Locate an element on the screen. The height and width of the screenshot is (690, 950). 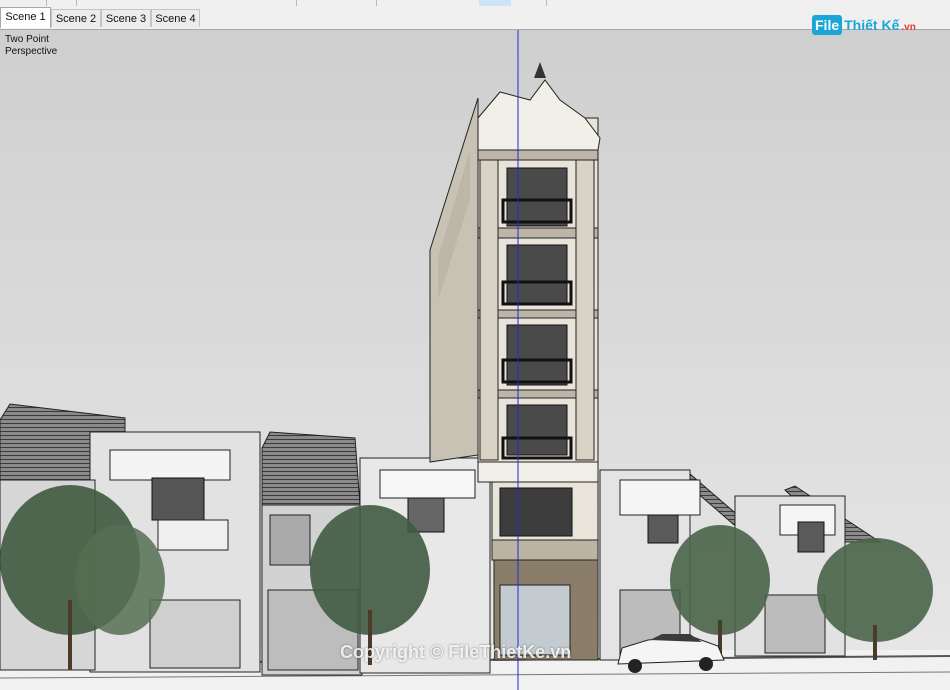
tab-scene-1: Scene 1 is located at coordinates (25, 17).